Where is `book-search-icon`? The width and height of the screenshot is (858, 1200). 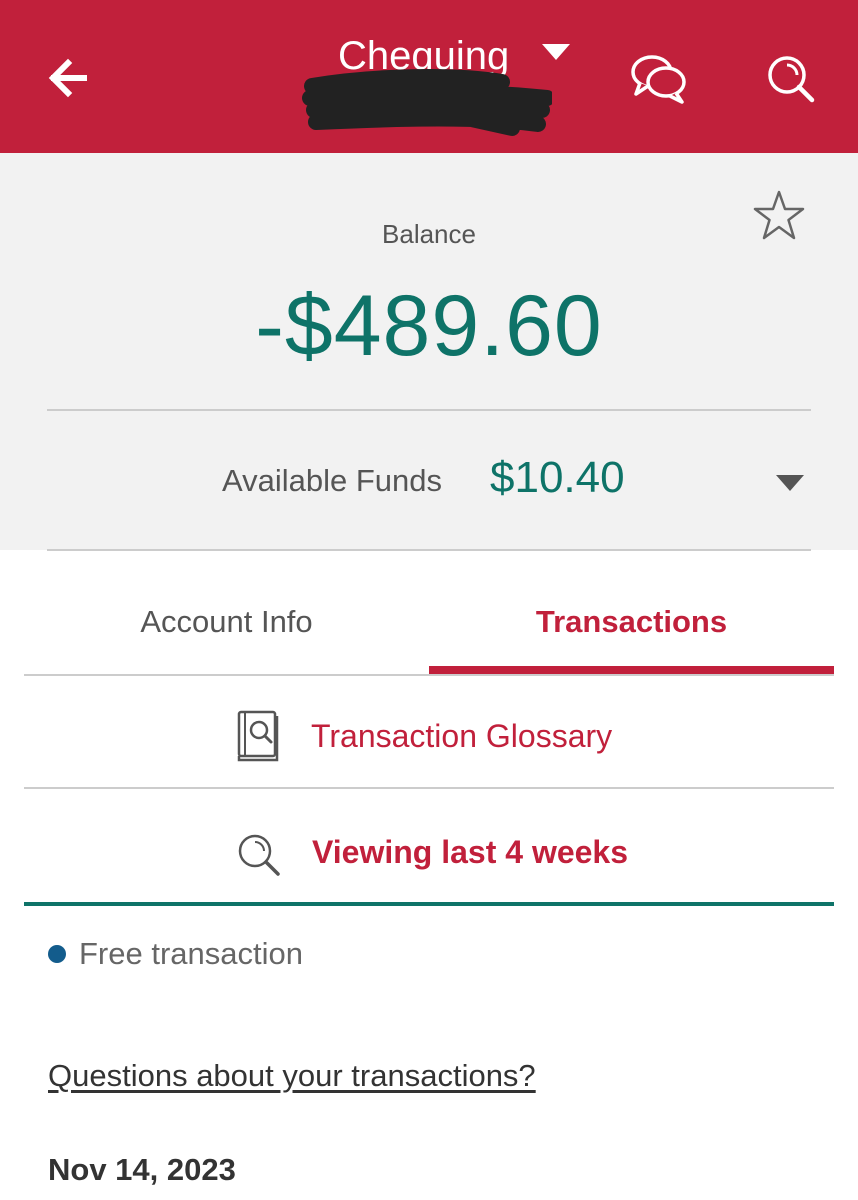 book-search-icon is located at coordinates (258, 736).